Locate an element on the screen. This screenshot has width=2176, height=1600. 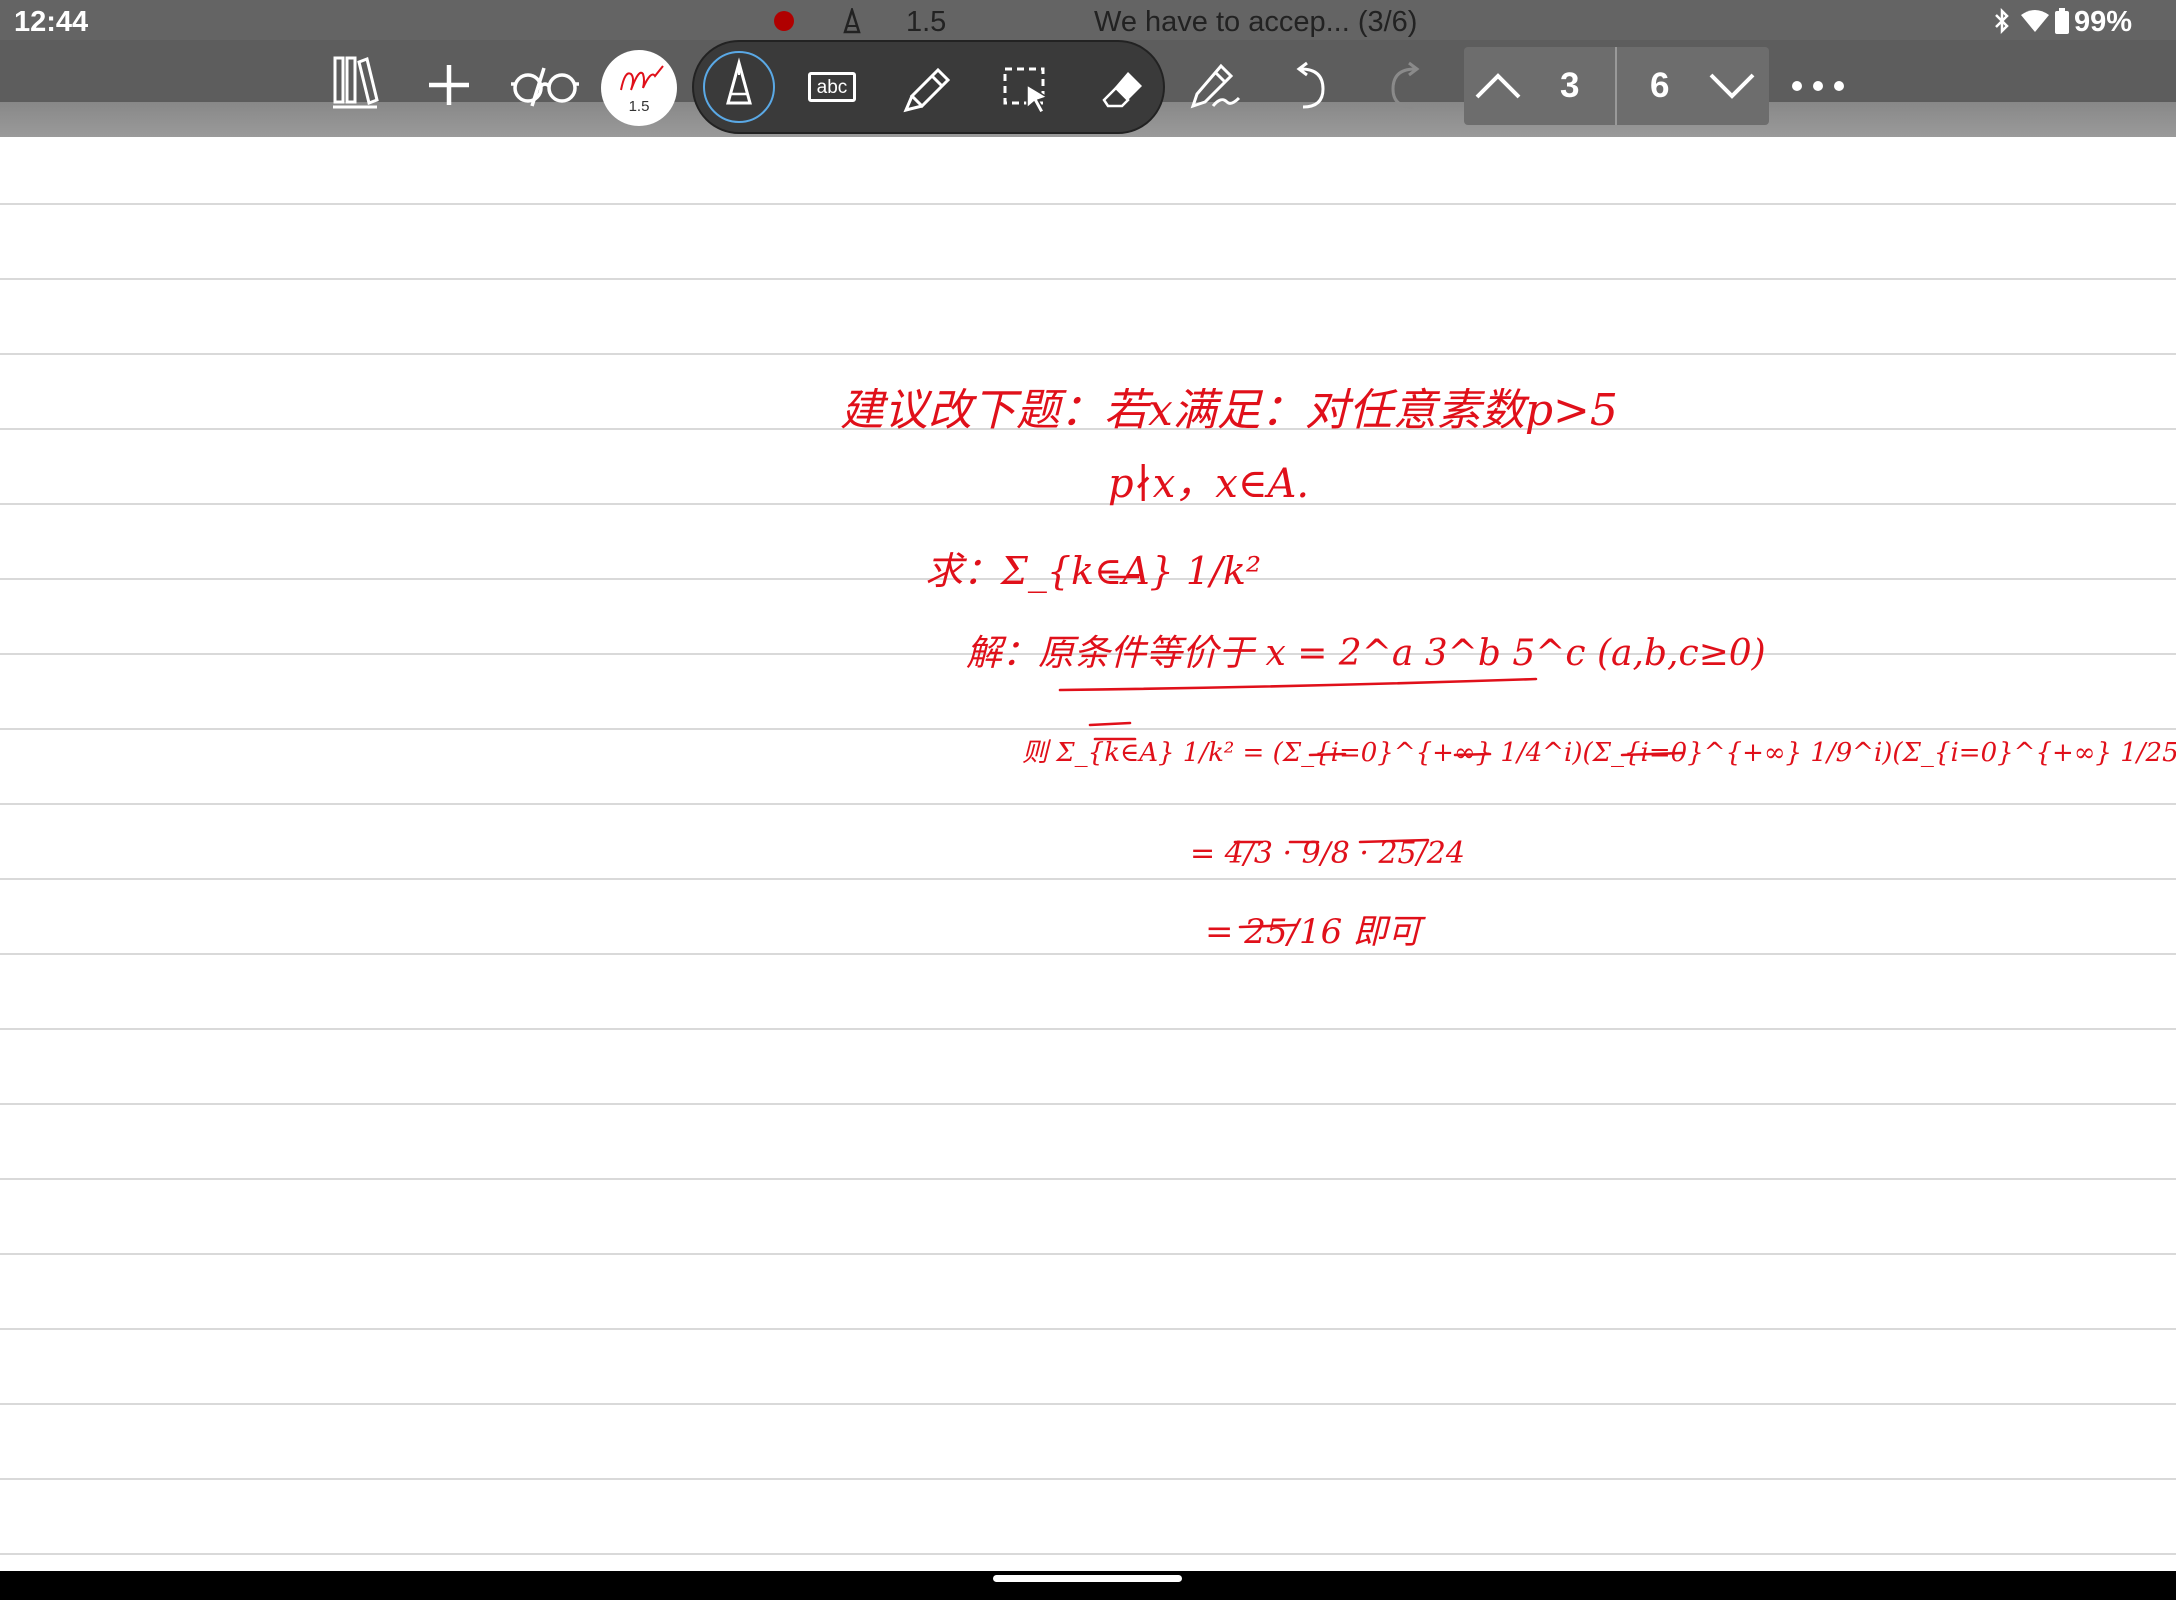
pen-settings-icon is located at coordinates (1215, 86).